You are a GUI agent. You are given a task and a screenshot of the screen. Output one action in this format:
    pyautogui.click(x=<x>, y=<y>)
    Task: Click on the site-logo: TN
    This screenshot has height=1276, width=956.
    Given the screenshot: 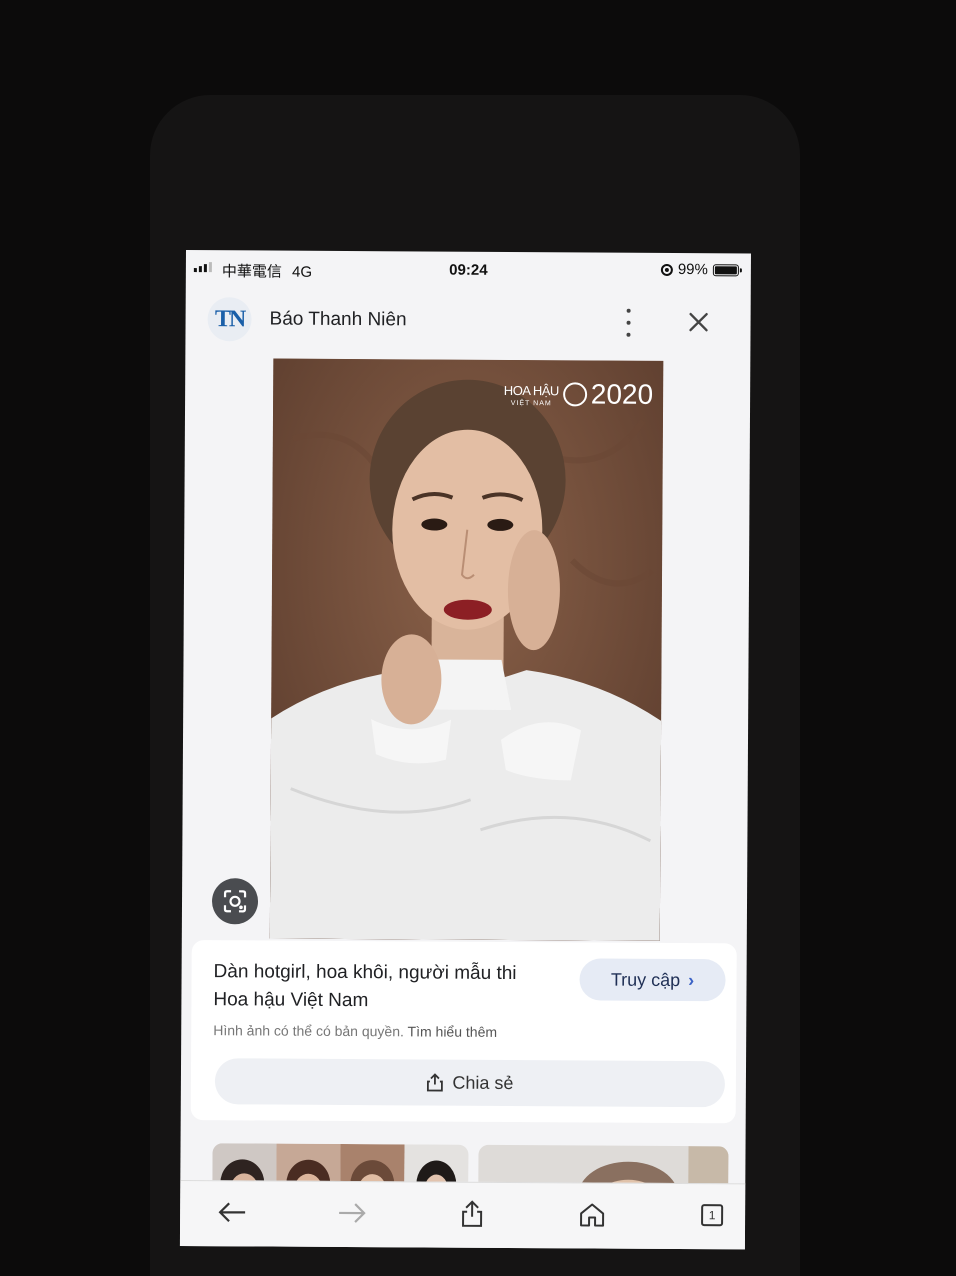 What is the action you would take?
    pyautogui.click(x=229, y=319)
    